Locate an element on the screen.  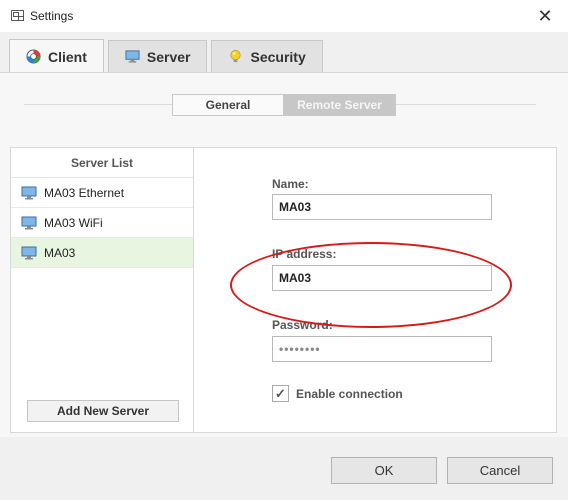
ok-button: OK is located at coordinates (384, 470).